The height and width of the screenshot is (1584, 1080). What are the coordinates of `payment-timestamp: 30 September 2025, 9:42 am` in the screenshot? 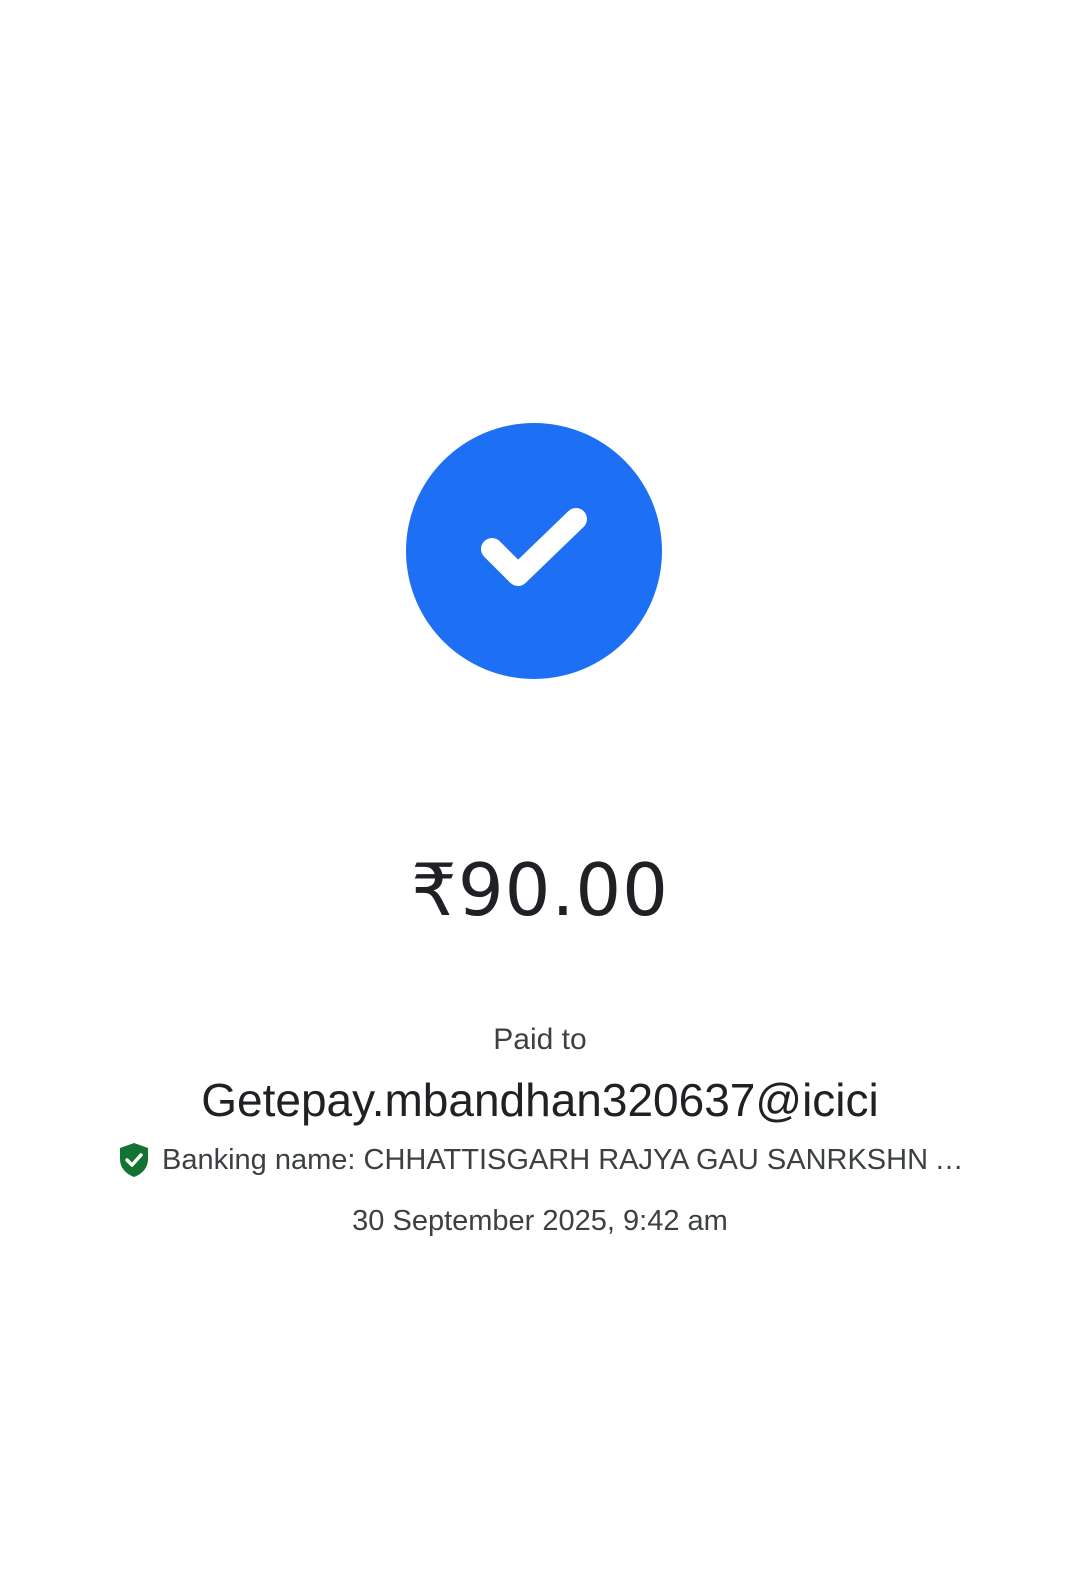 It's located at (540, 1221).